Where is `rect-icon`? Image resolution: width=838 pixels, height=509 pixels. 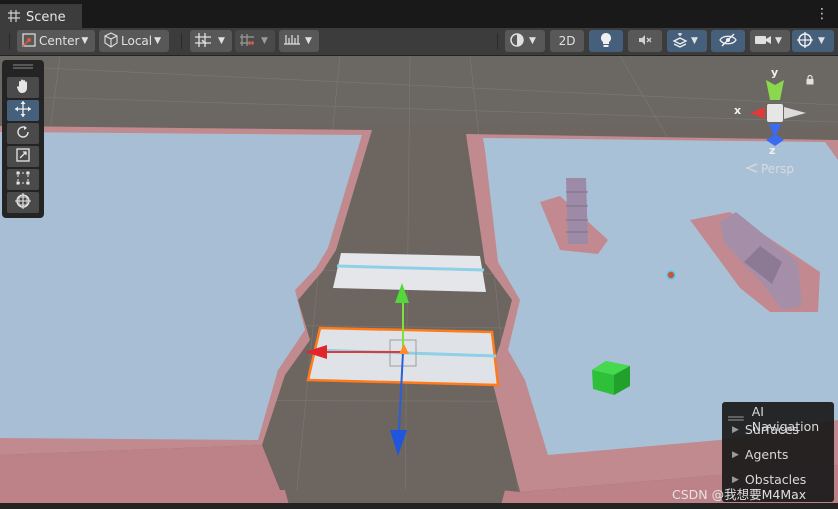
rect-icon is located at coordinates (23, 179).